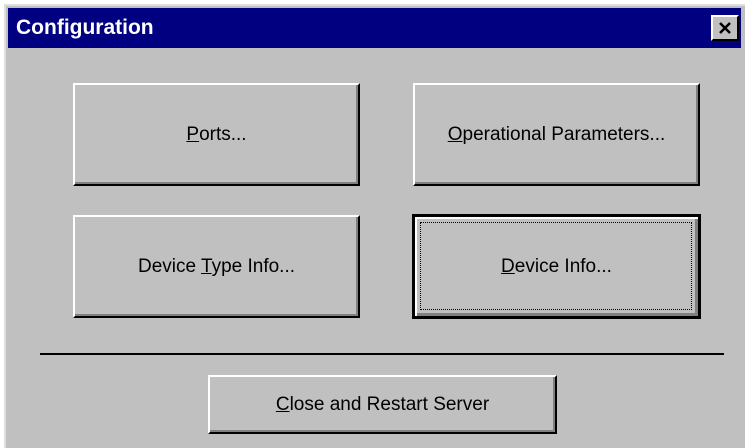  What do you see at coordinates (382, 354) in the screenshot?
I see `separator-line` at bounding box center [382, 354].